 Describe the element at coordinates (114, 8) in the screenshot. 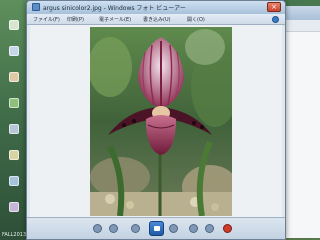

I see `window-title: argus sinicolor2.jpg - Windows フォト ビューアー` at that location.